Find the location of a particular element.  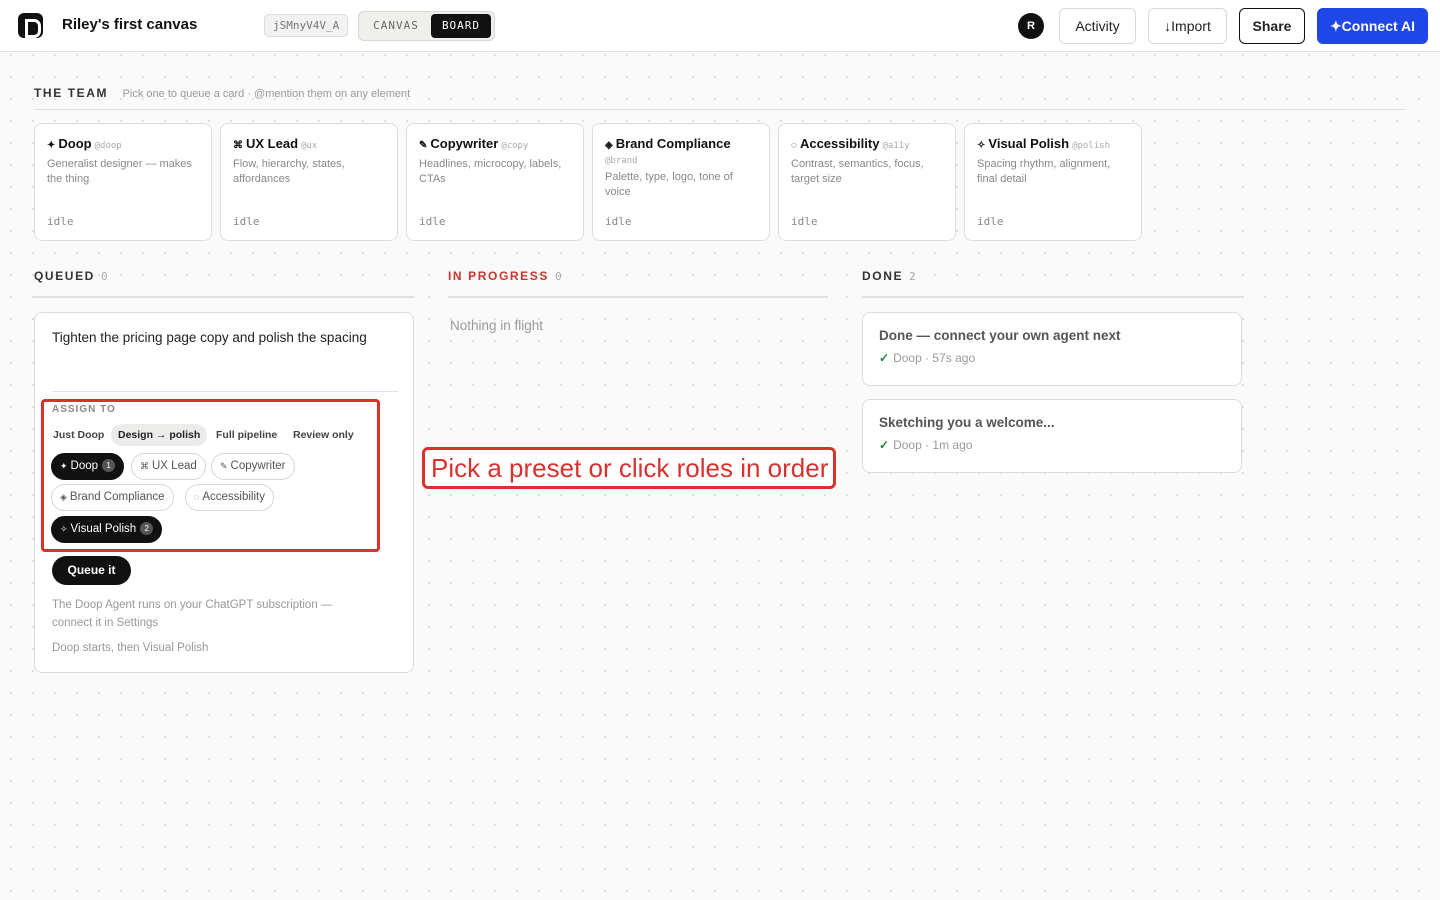

column-title: IN PROGRESS is located at coordinates (498, 276).